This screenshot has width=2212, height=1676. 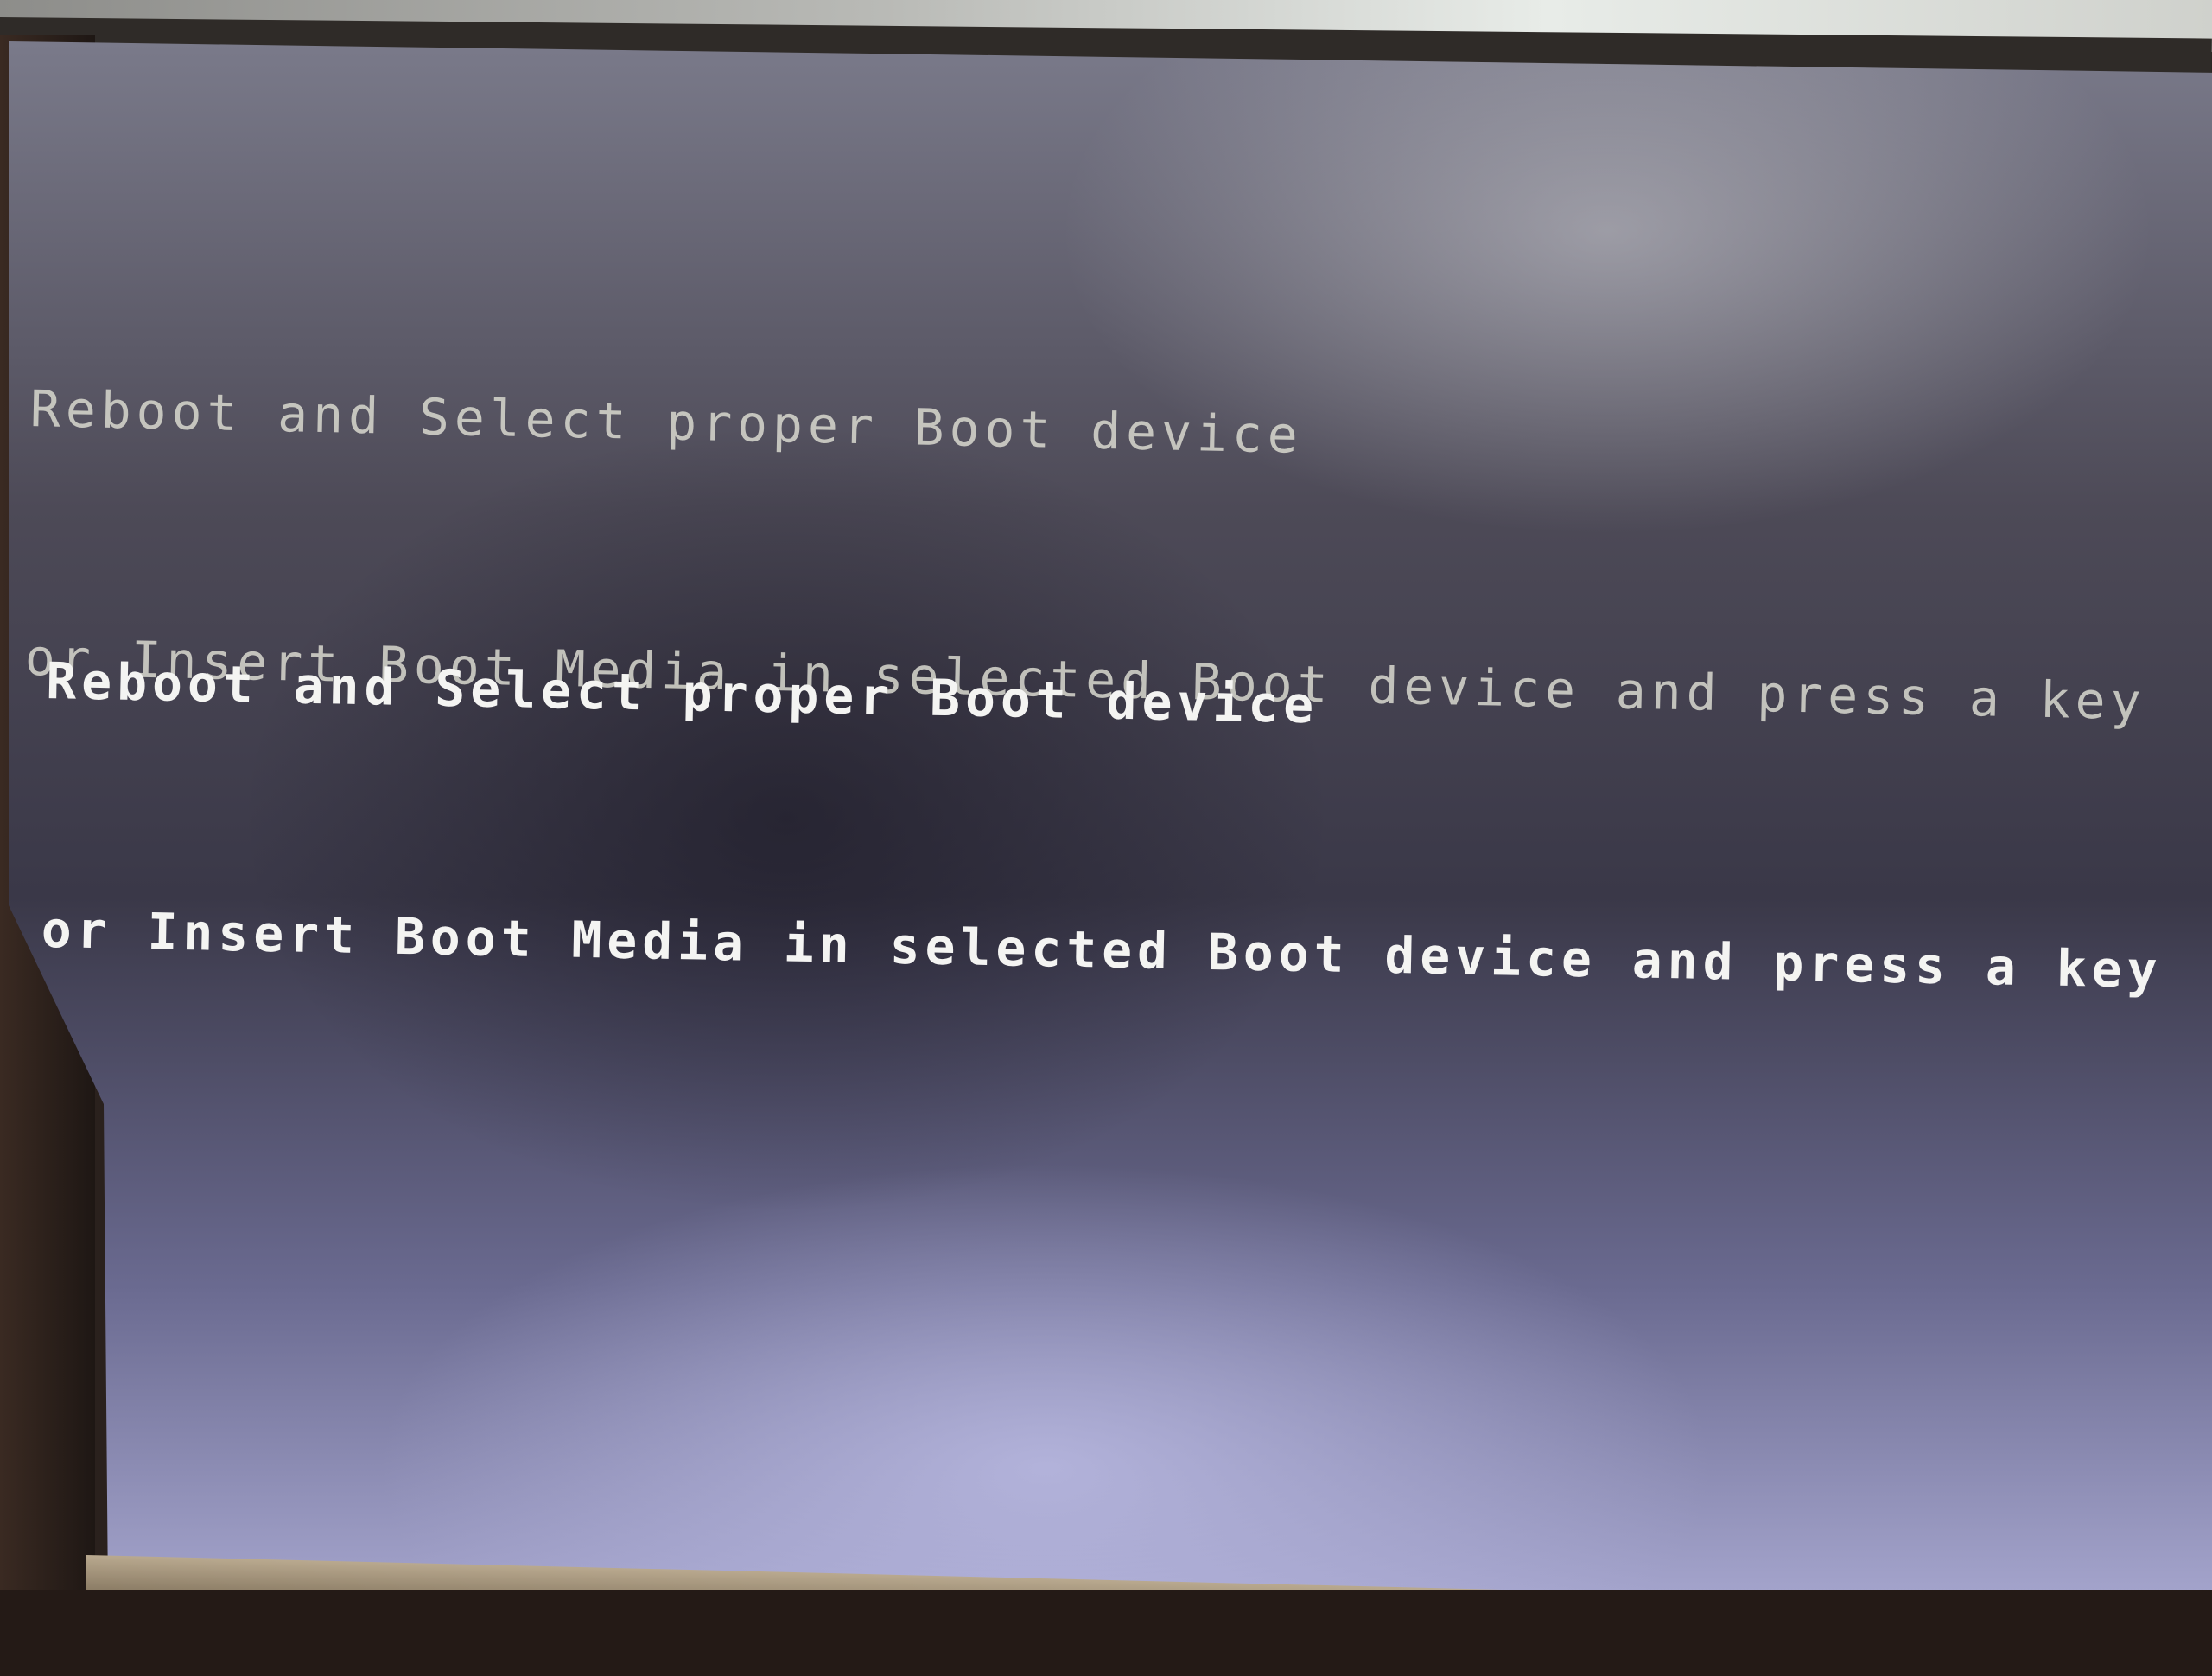 I want to click on desk-surface, so click(x=1106, y=1633).